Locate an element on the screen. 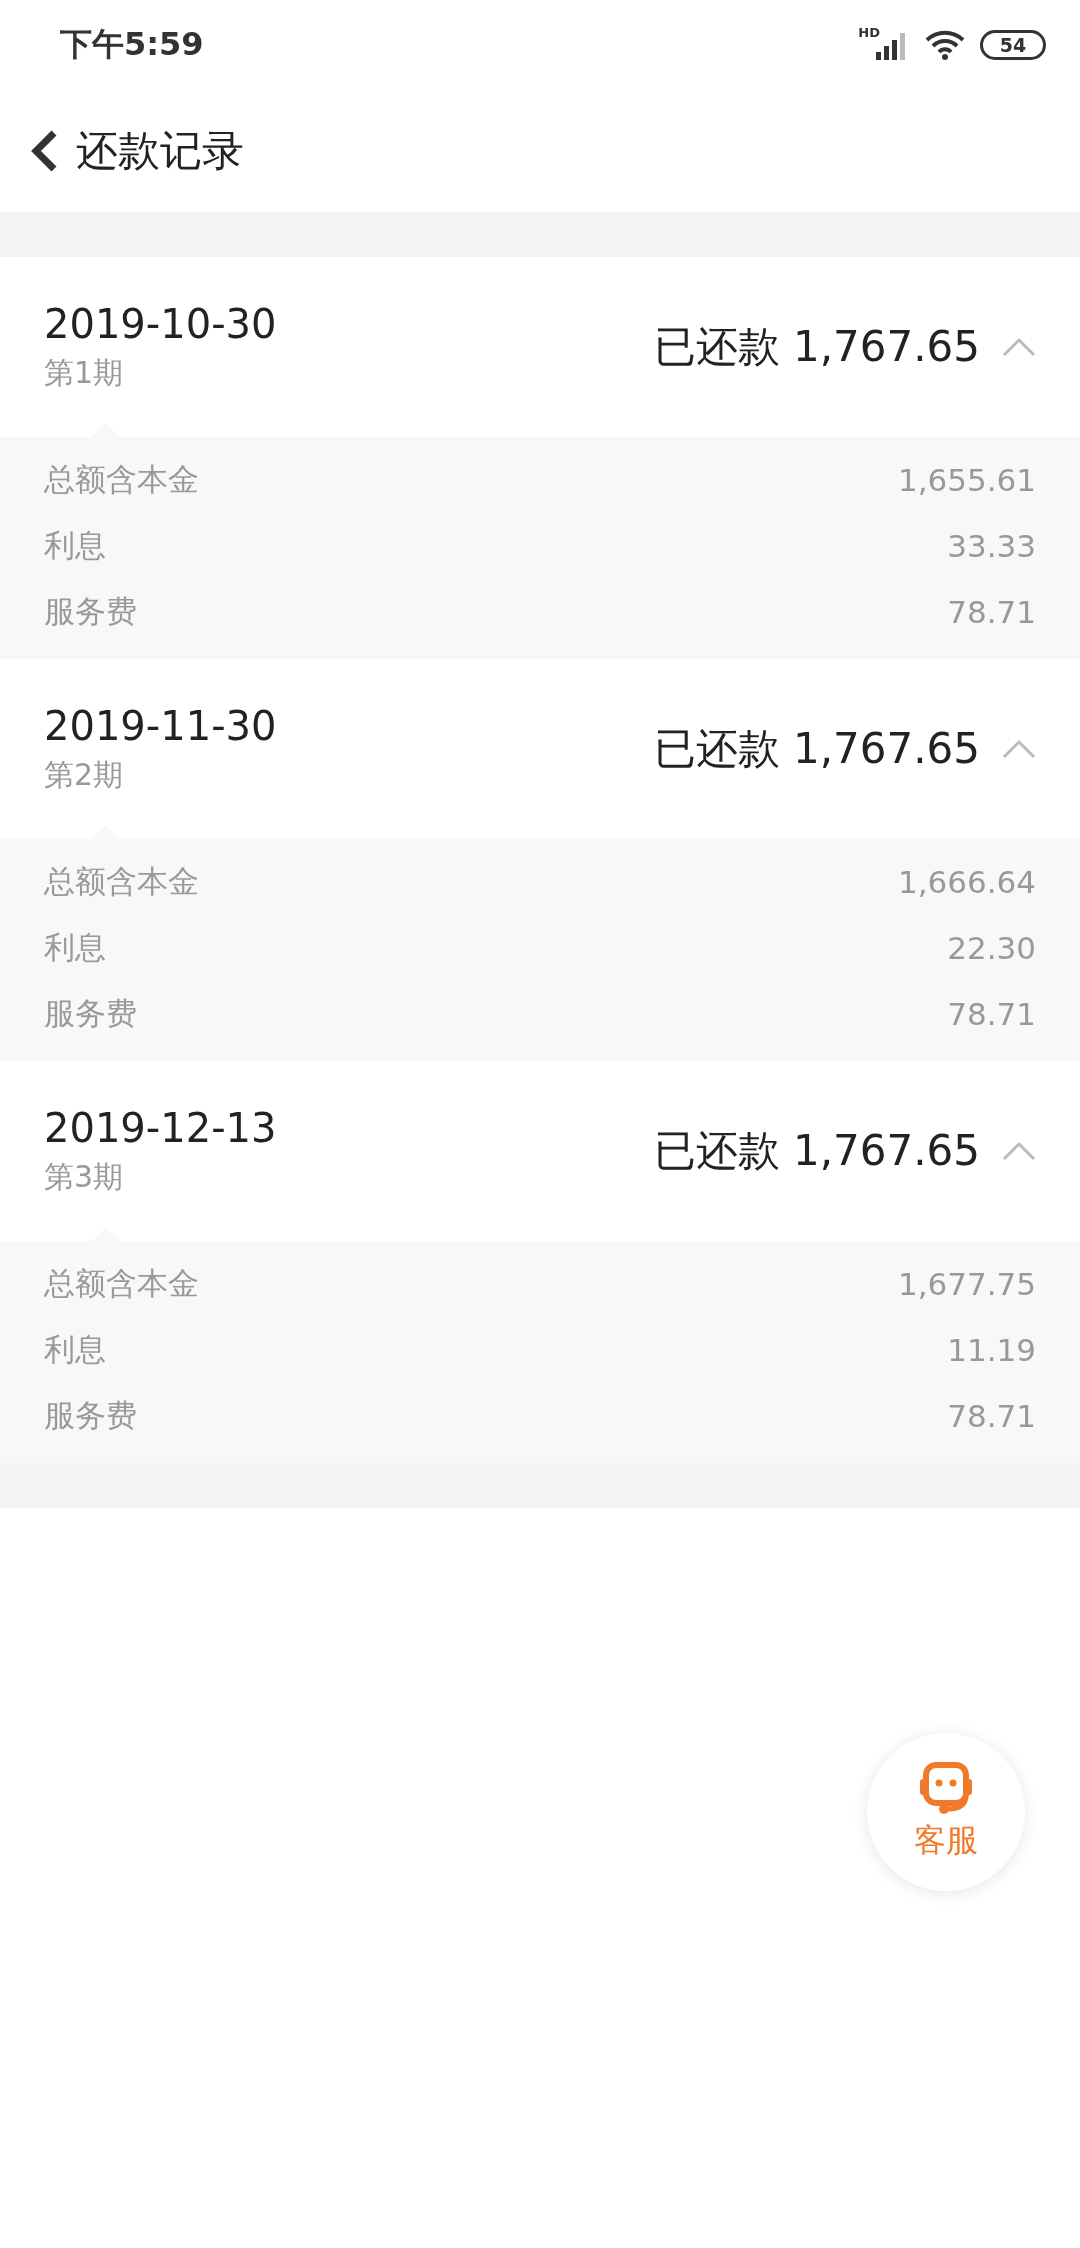 The width and height of the screenshot is (1080, 2248). network-label: HD is located at coordinates (869, 32).